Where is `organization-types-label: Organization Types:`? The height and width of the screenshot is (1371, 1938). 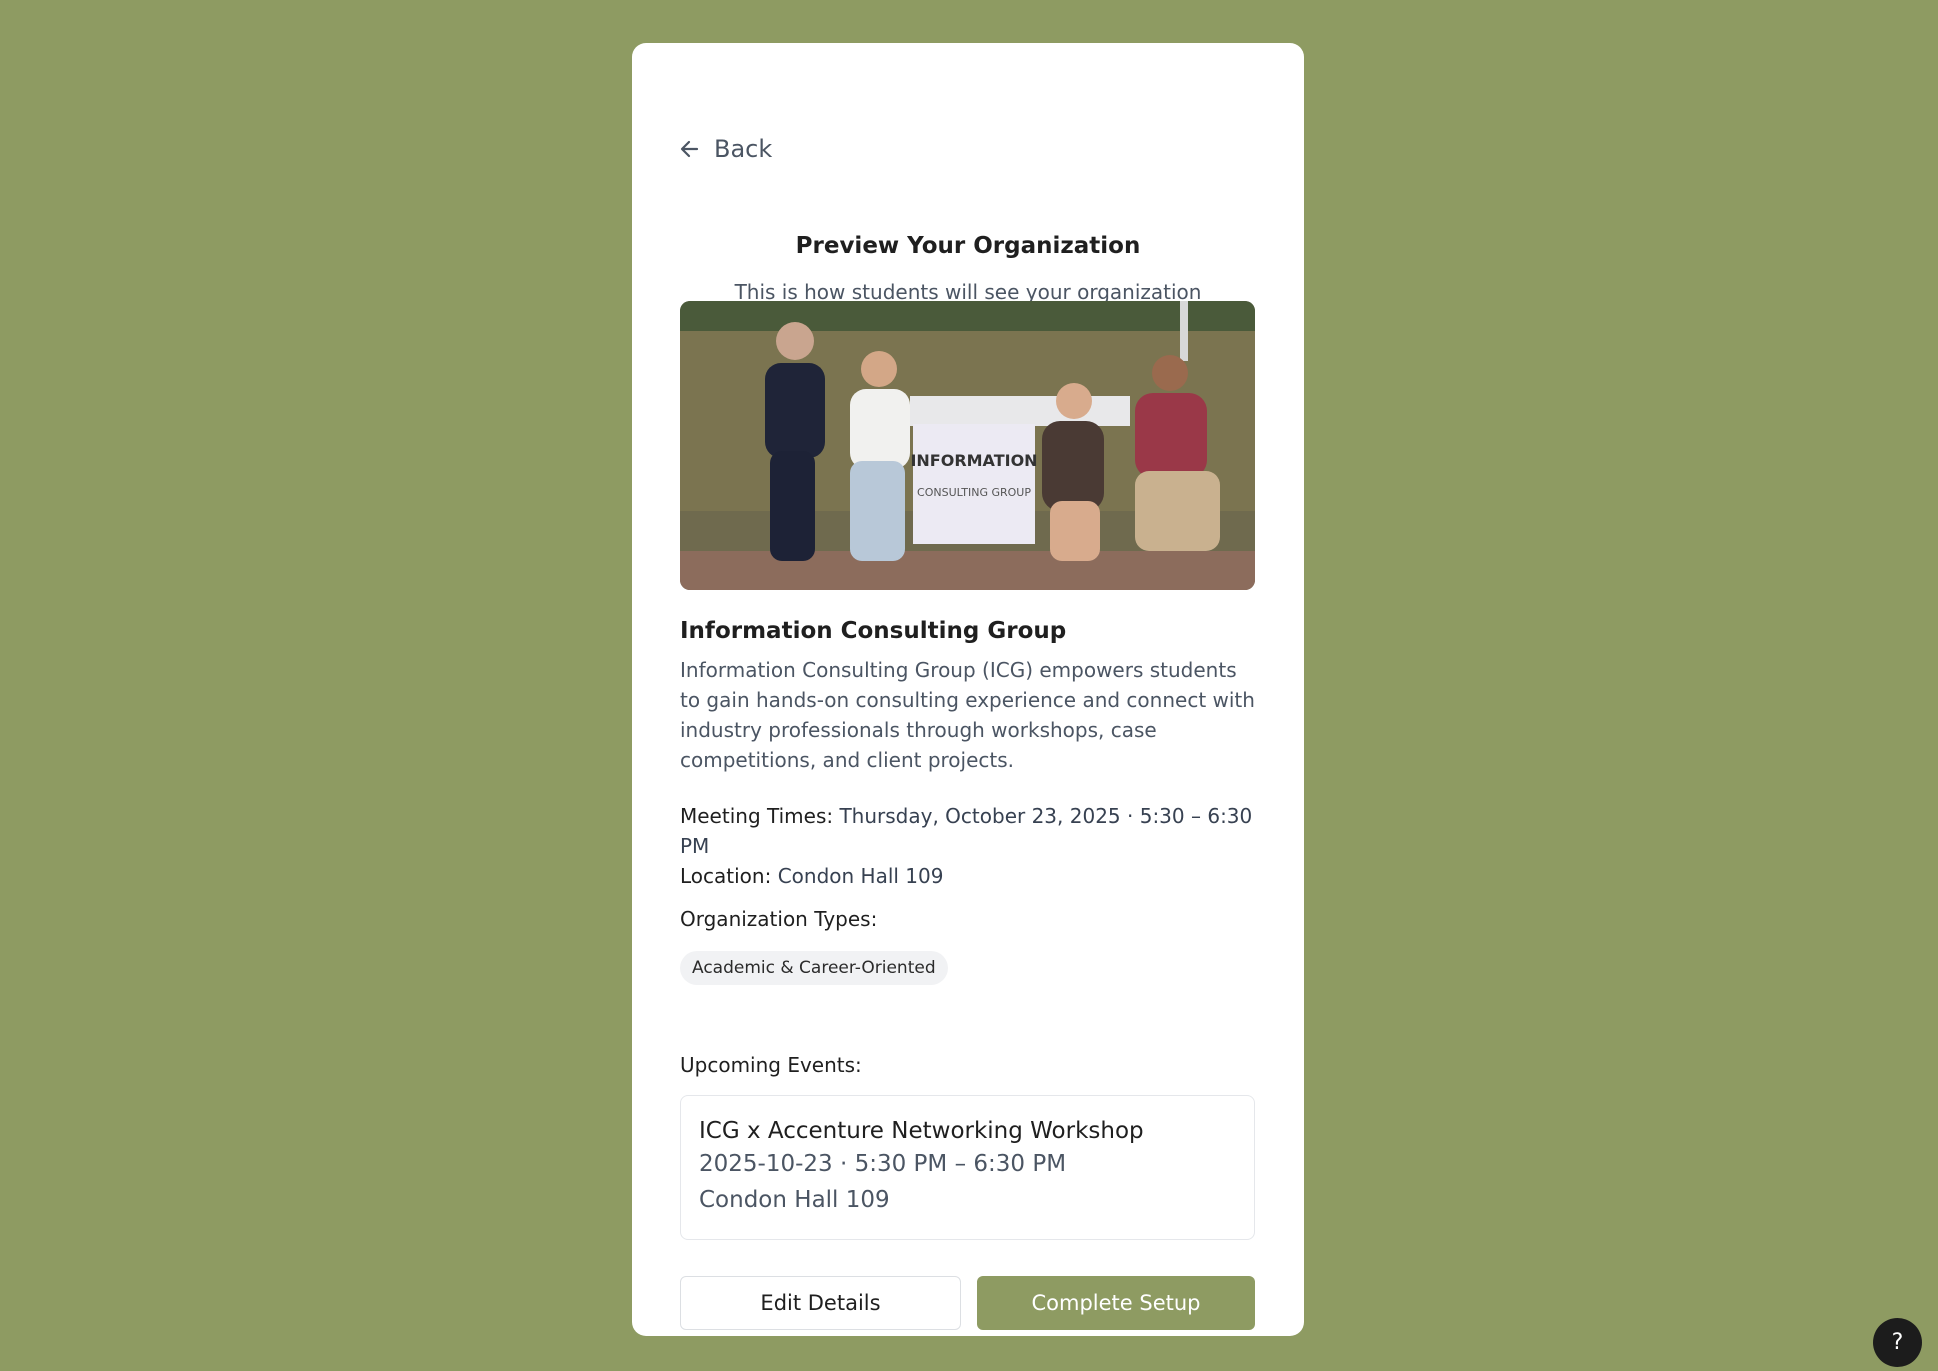 organization-types-label: Organization Types: is located at coordinates (779, 919).